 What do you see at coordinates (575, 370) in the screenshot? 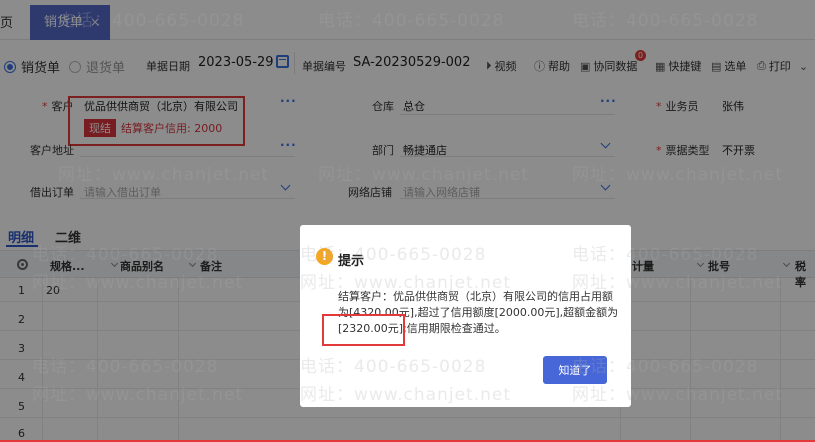
I see `ok-button: 知道了` at bounding box center [575, 370].